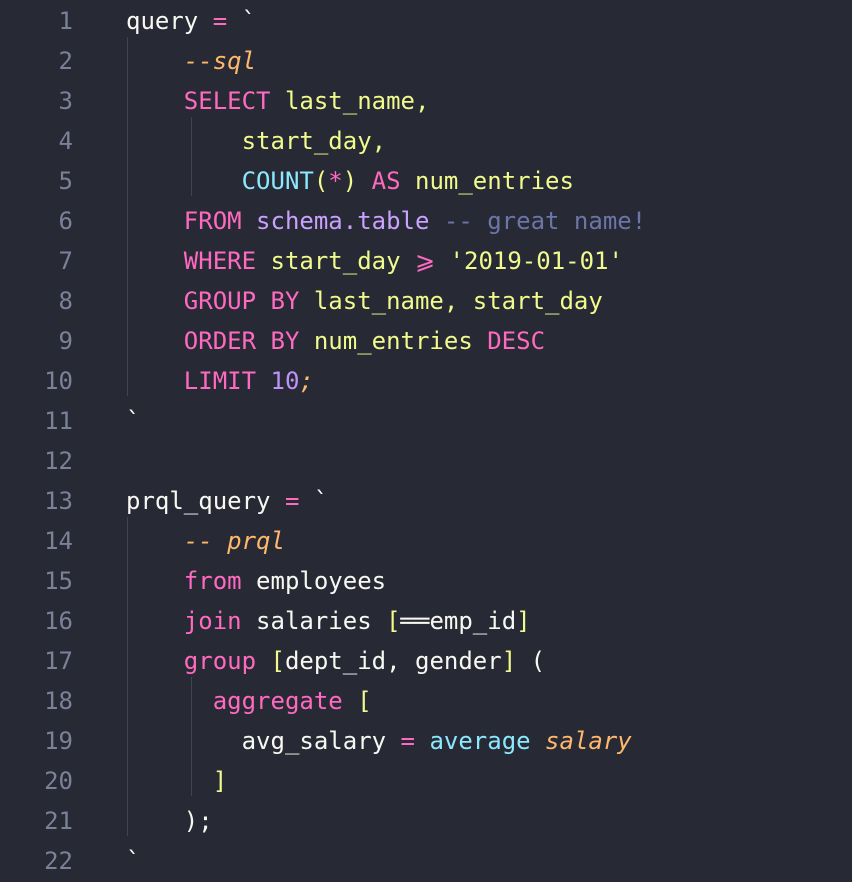 Image resolution: width=852 pixels, height=882 pixels. I want to click on code-token: group, so click(220, 661).